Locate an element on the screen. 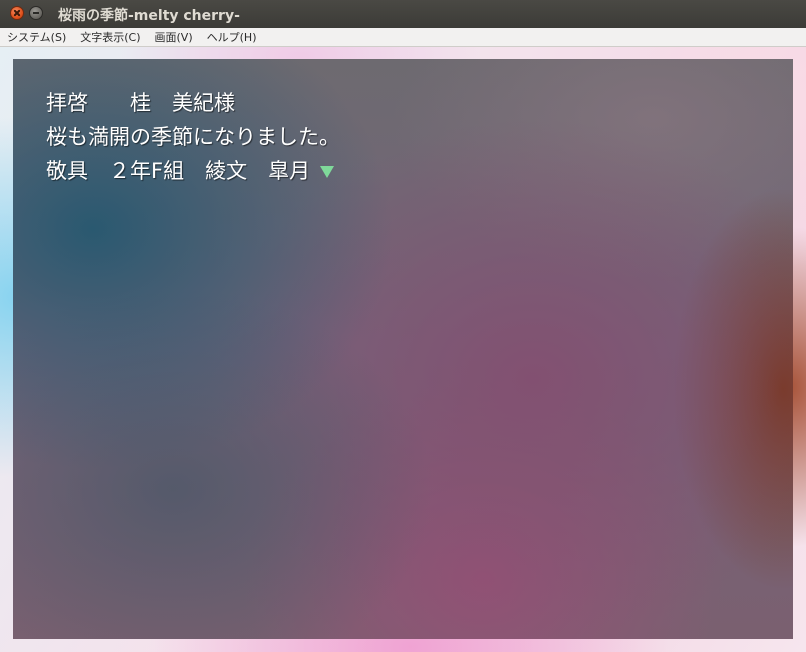  message-line-3: 敬具 ２年F組 綾文 皐月 is located at coordinates (193, 174).